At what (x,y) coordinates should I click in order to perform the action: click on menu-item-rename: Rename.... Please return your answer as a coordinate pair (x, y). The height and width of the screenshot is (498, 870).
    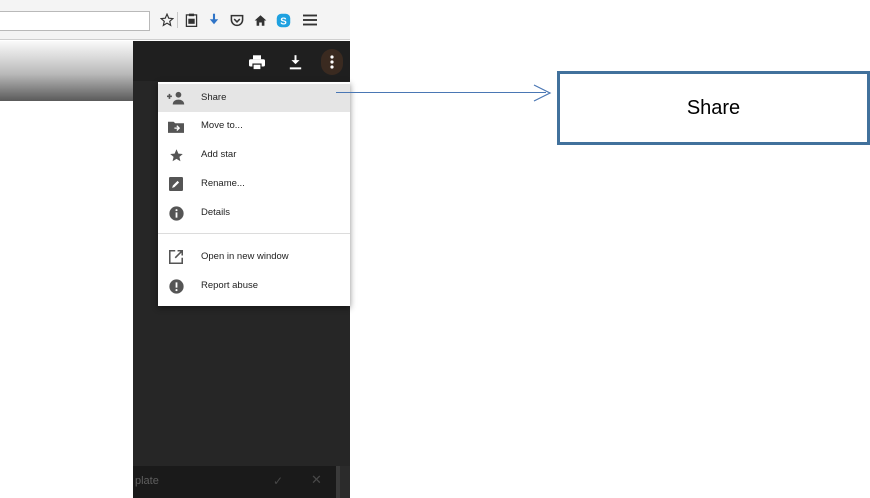
    Looking at the image, I should click on (254, 184).